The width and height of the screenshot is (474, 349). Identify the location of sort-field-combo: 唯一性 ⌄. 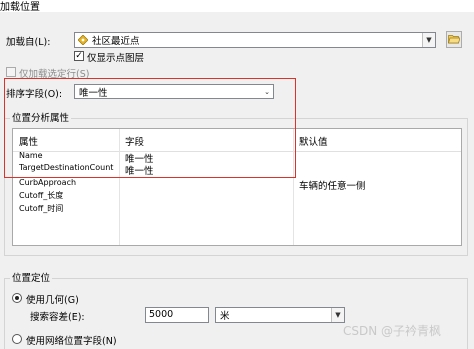
(174, 91).